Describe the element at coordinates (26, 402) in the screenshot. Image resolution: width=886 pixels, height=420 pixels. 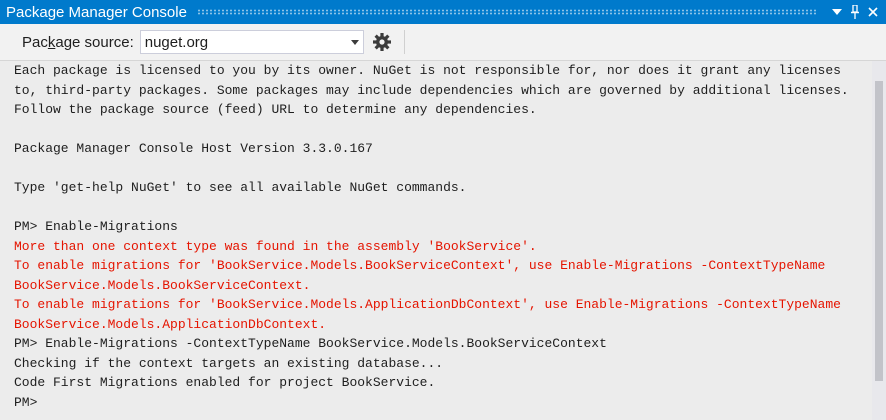
I see `console-line: PM>` at that location.